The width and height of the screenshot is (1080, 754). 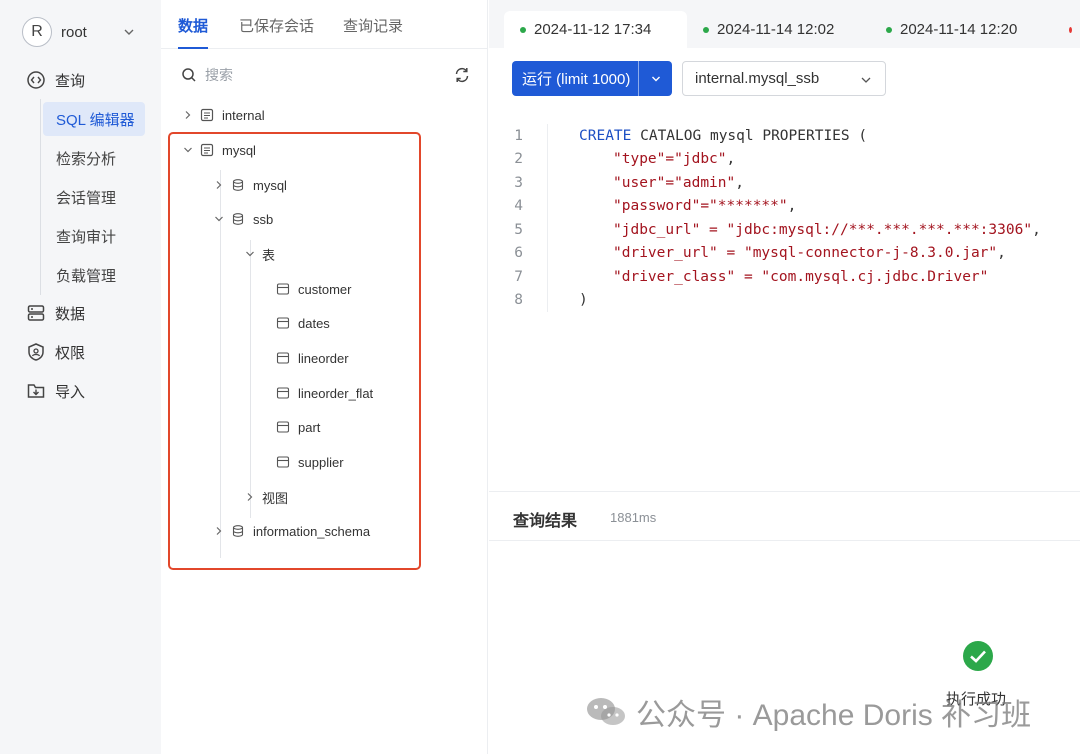 I want to click on sql-string: "jdbc", so click(x=700, y=159).